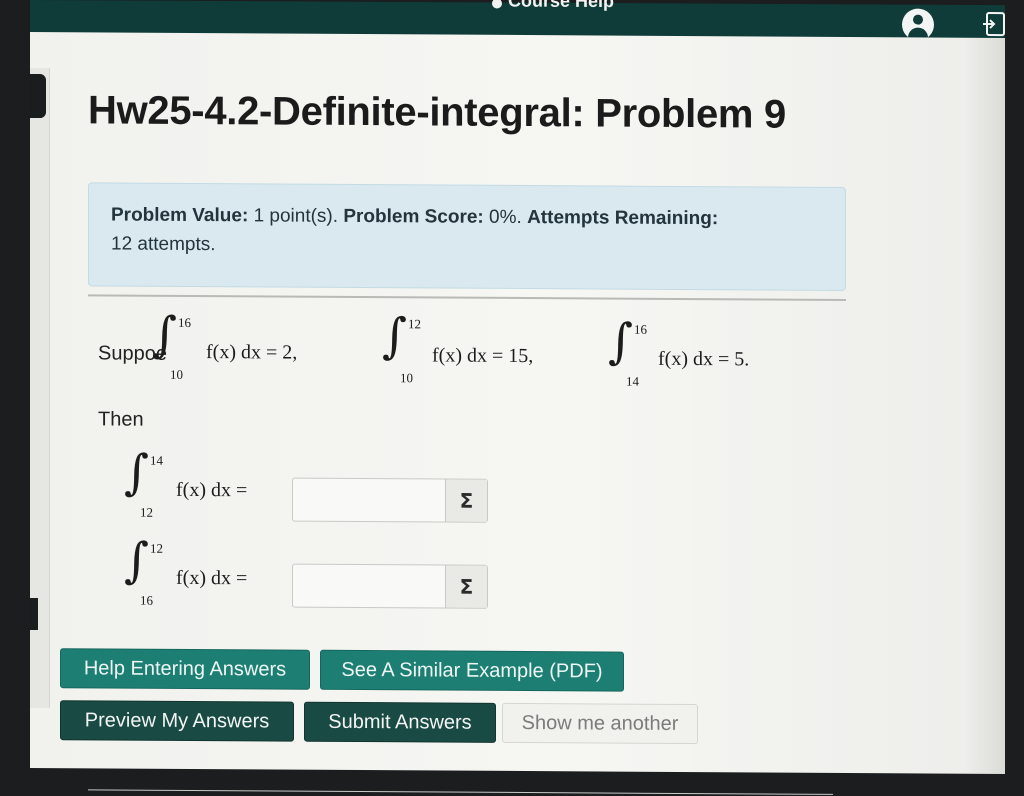  What do you see at coordinates (460, 792) in the screenshot?
I see `bottom-divider` at bounding box center [460, 792].